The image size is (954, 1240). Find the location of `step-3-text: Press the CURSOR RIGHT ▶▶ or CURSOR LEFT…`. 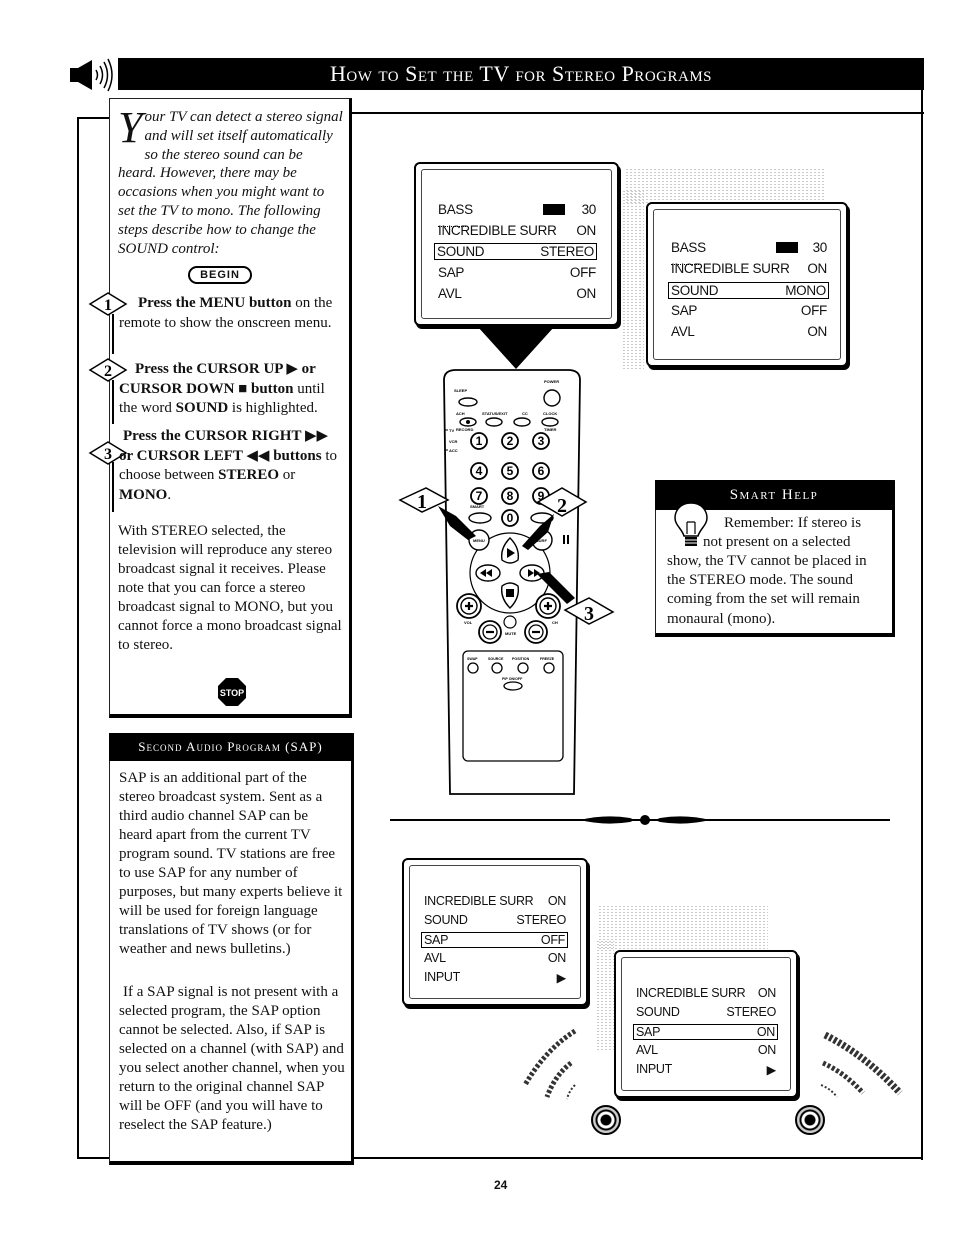

step-3-text: Press the CURSOR RIGHT ▶▶ or CURSOR LEFT… is located at coordinates (228, 465).